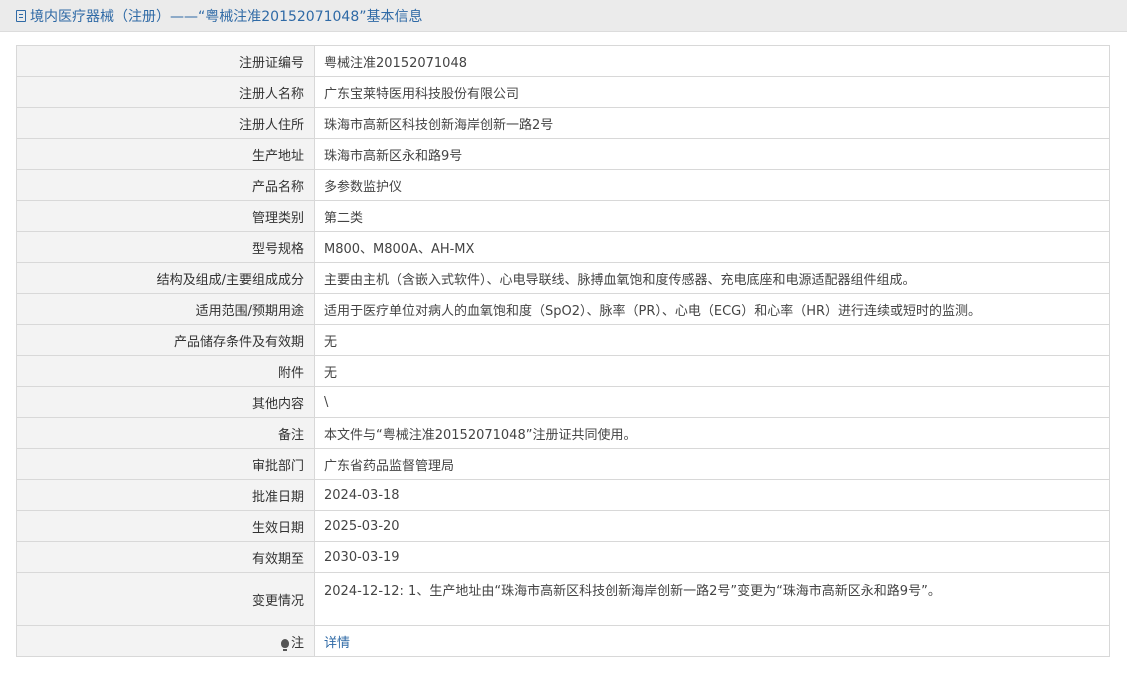 The height and width of the screenshot is (687, 1127). I want to click on table-row: 管理类别 第二类, so click(563, 216).